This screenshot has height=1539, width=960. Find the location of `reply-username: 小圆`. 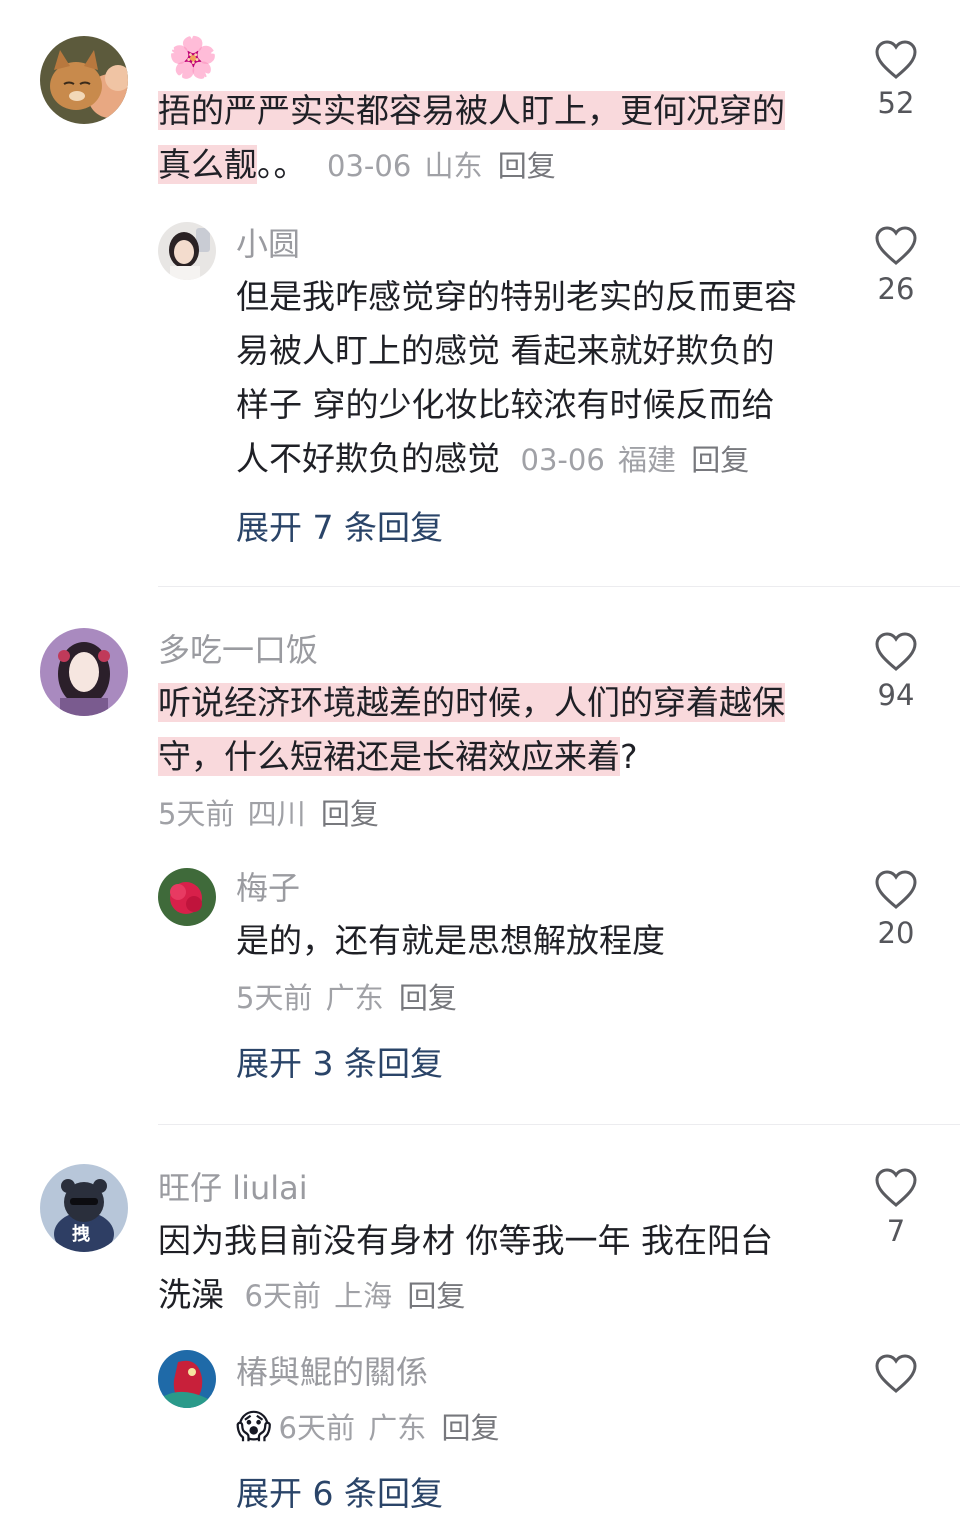

reply-username: 小圆 is located at coordinates (268, 244).